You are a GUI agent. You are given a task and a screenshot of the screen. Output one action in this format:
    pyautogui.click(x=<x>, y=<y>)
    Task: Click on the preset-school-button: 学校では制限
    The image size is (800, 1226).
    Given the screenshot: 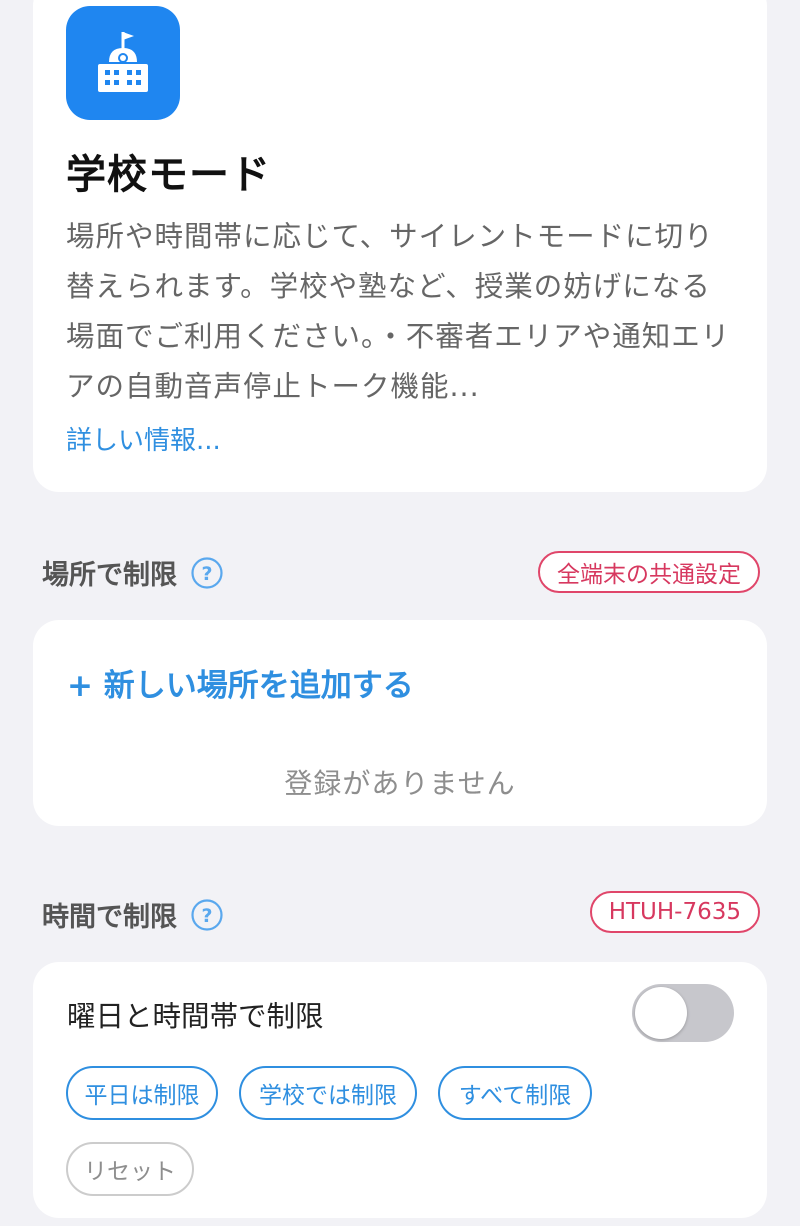 What is the action you would take?
    pyautogui.click(x=328, y=1093)
    